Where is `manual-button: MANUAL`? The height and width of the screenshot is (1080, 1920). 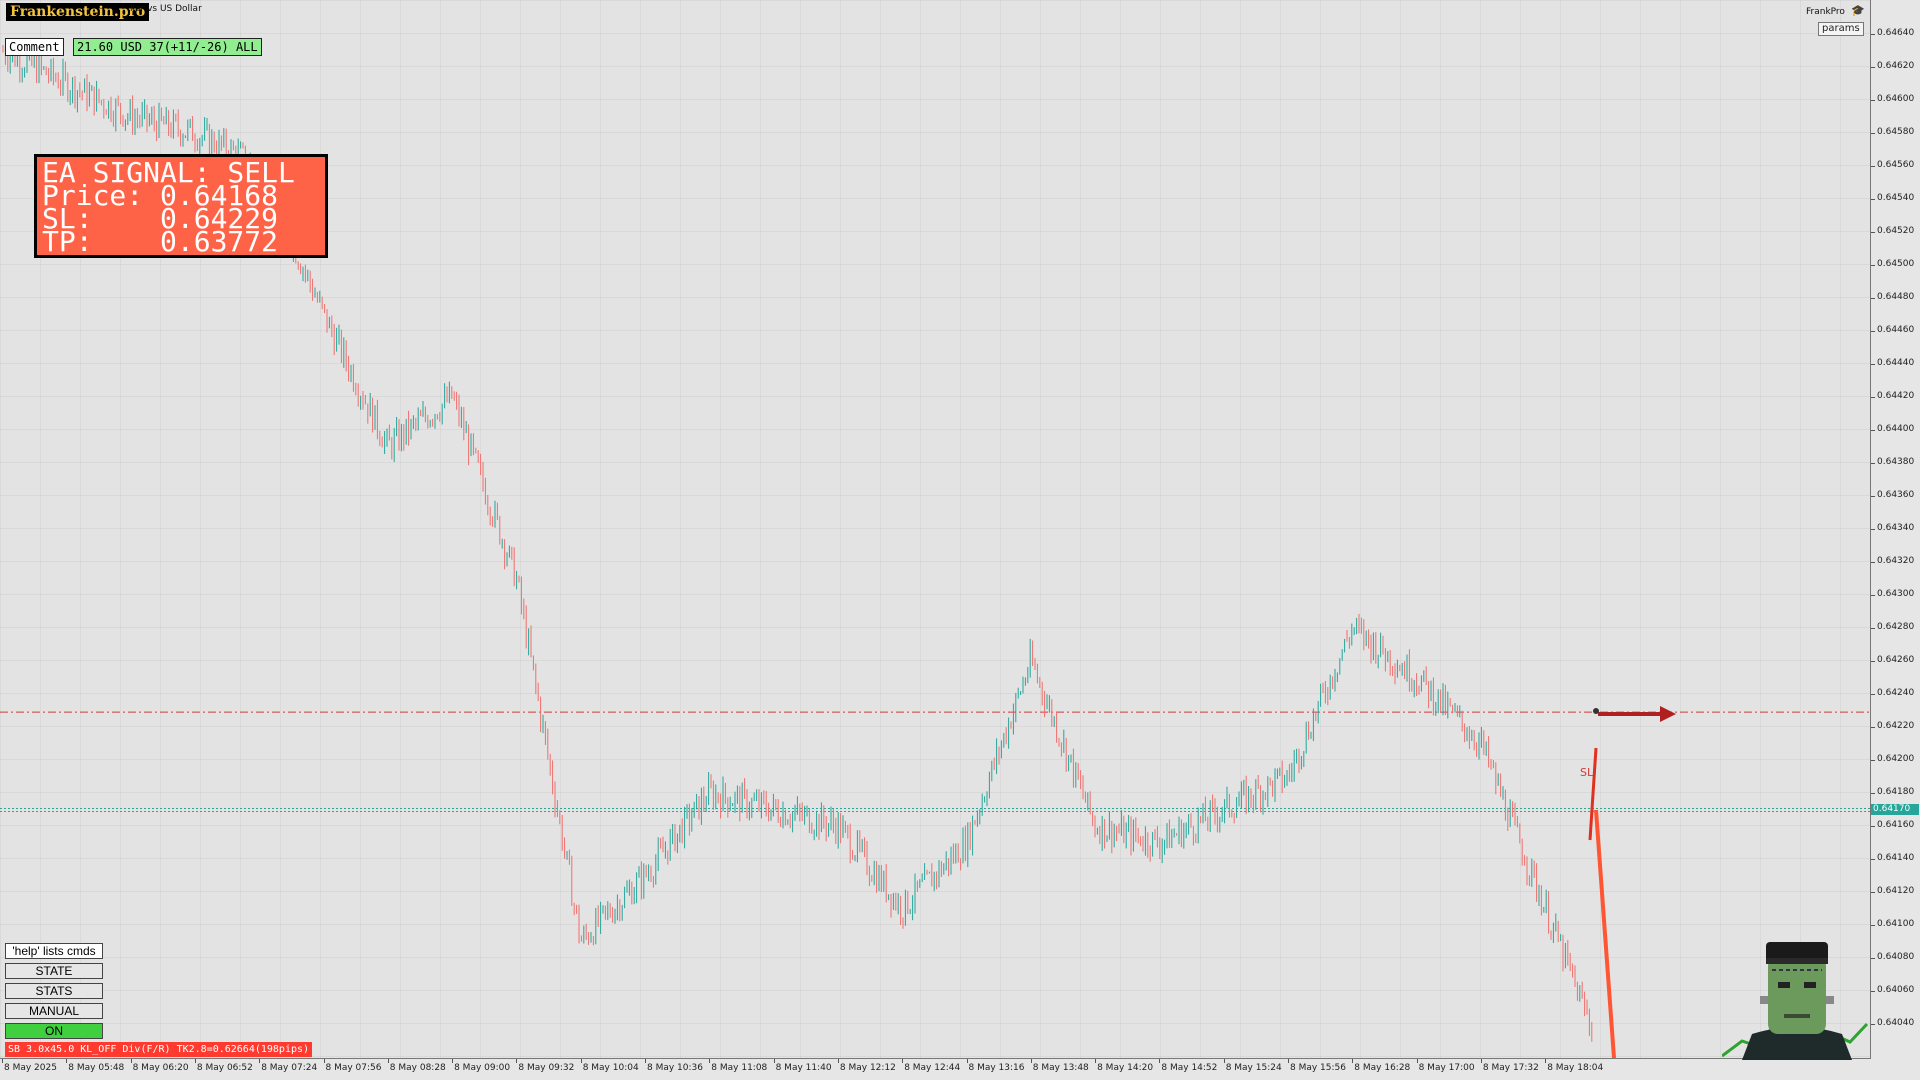
manual-button: MANUAL is located at coordinates (54, 1011).